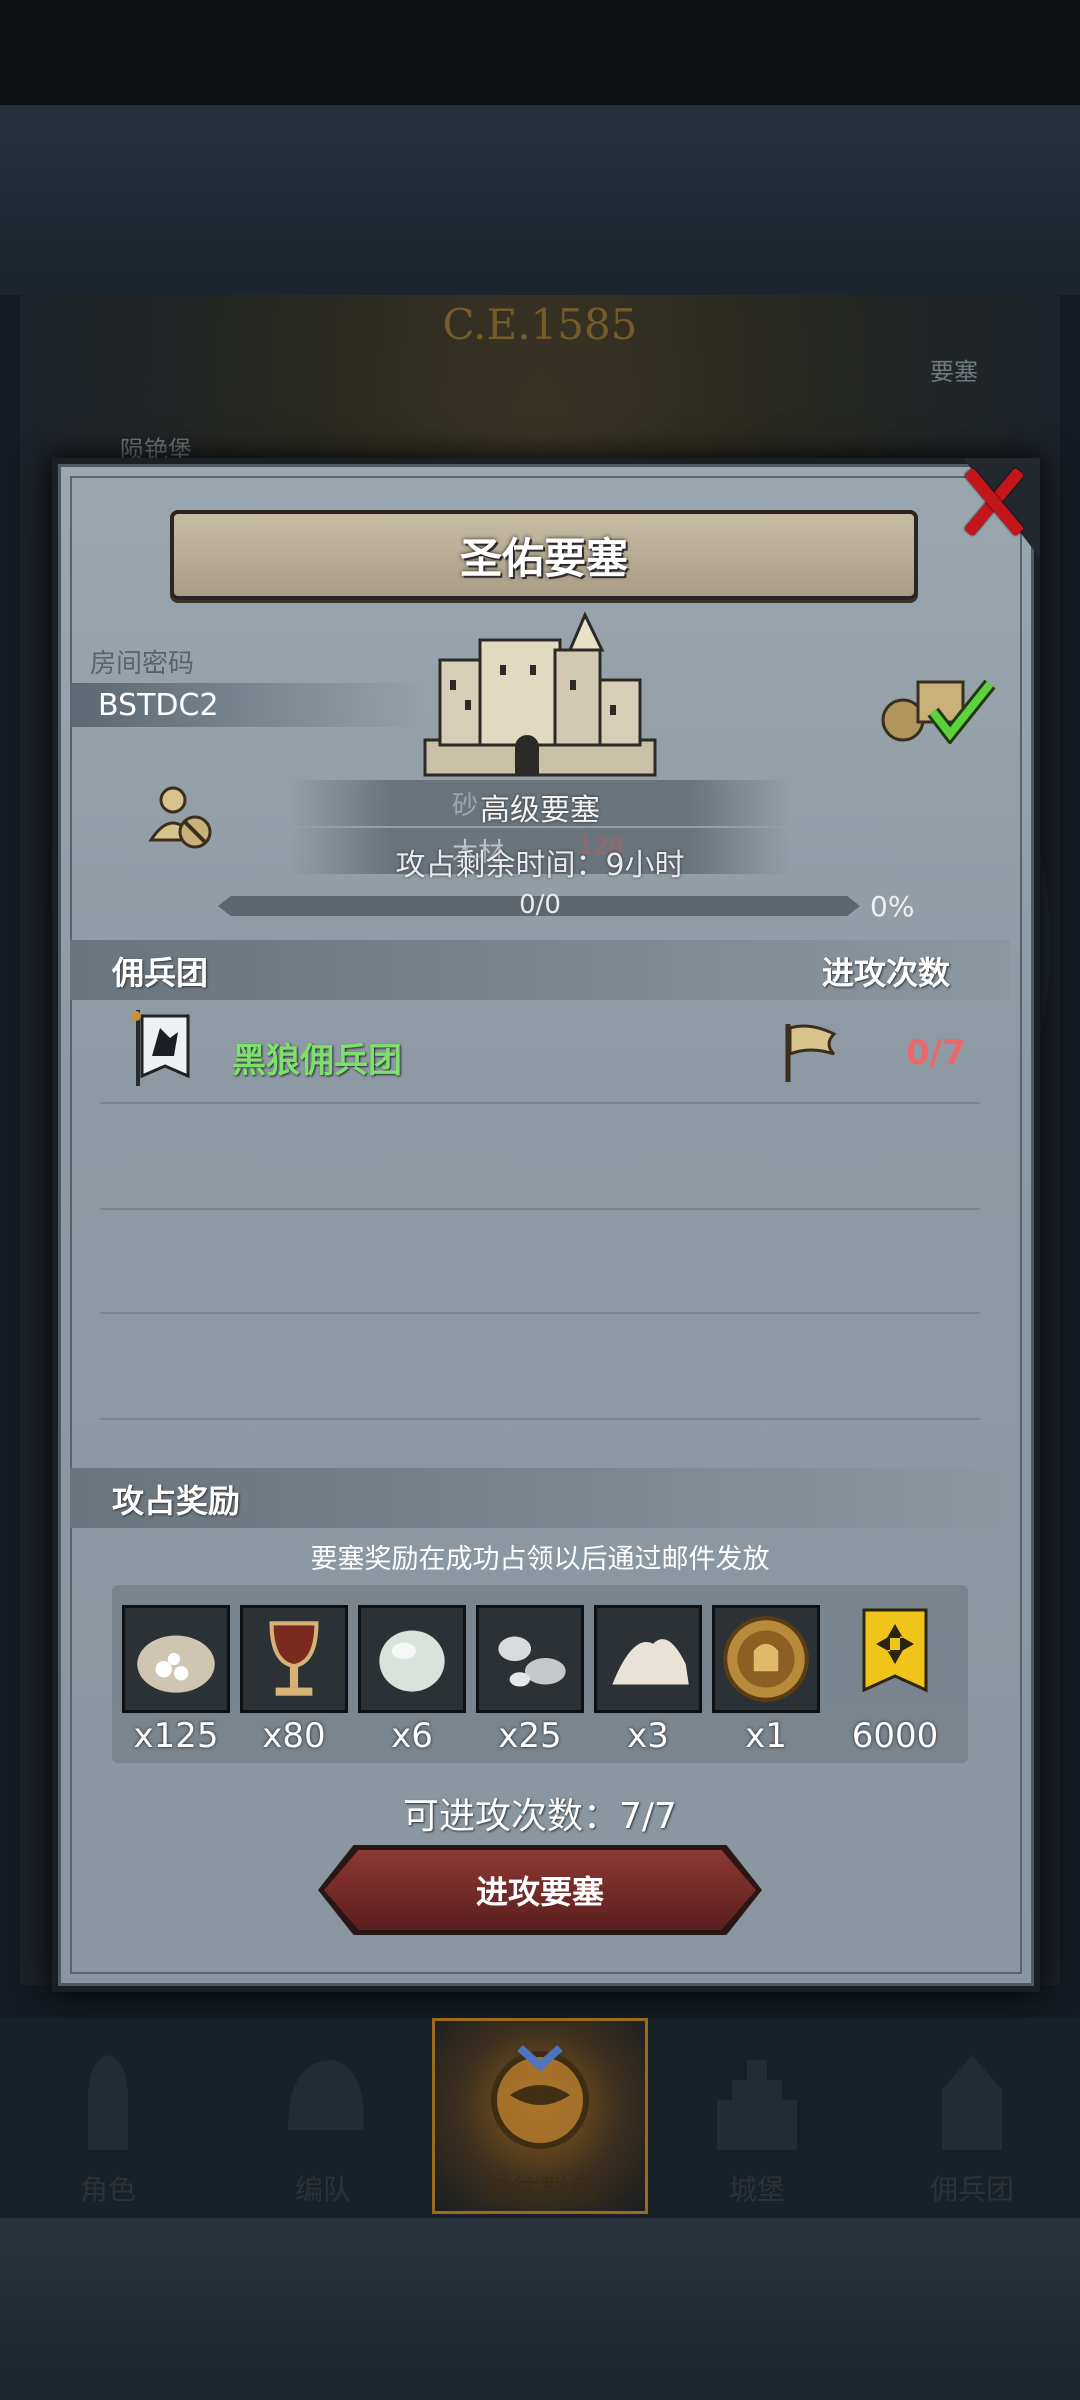 This screenshot has height=2400, width=1080. Describe the element at coordinates (971, 2189) in the screenshot. I see `nav-label-mercenary: 佣兵团` at that location.